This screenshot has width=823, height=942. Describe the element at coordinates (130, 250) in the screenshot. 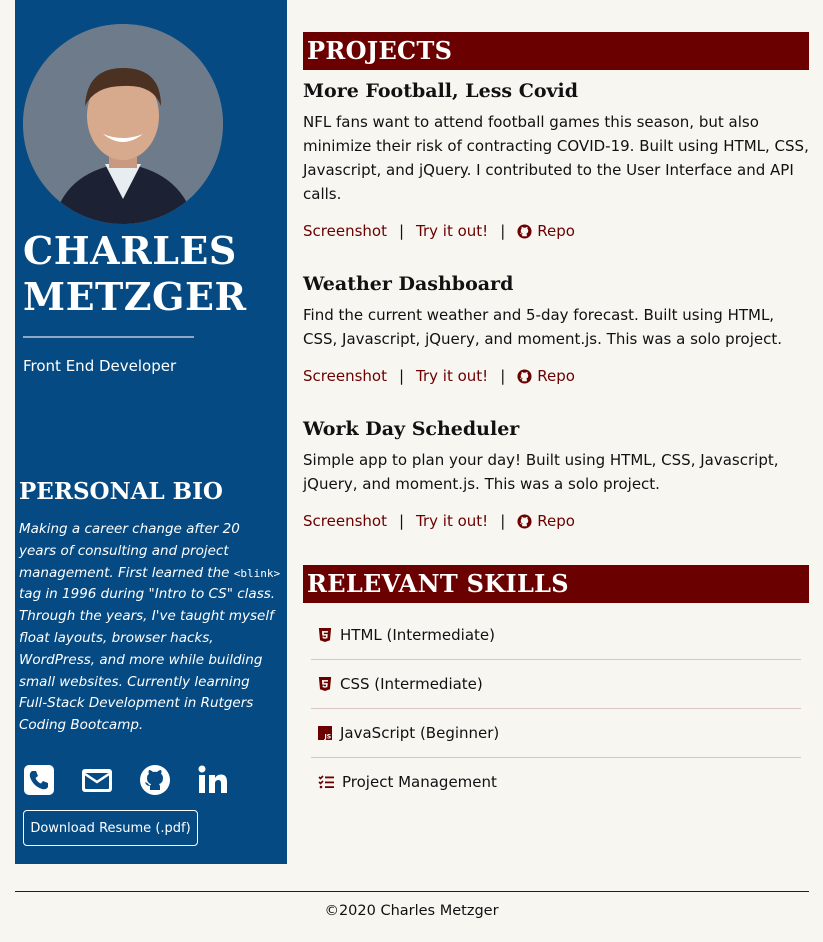

I see `name-first: CHARLES` at that location.